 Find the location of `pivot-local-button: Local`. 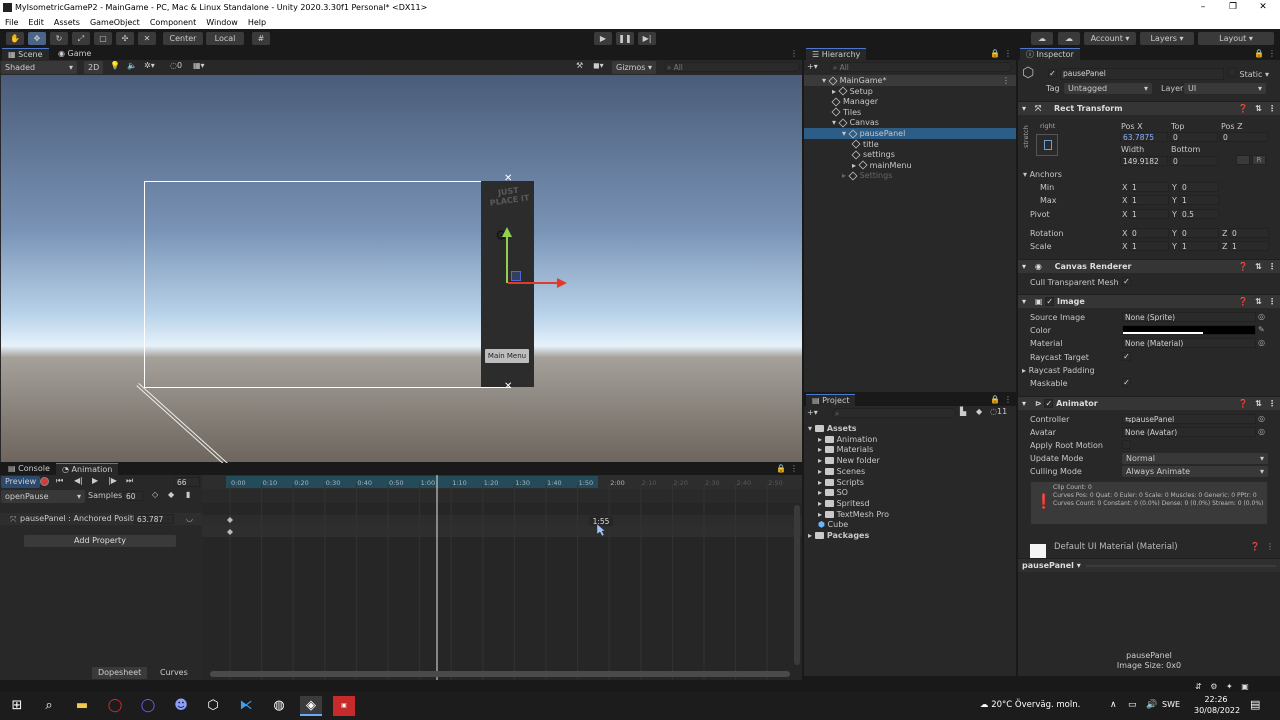

pivot-local-button: Local is located at coordinates (225, 38).